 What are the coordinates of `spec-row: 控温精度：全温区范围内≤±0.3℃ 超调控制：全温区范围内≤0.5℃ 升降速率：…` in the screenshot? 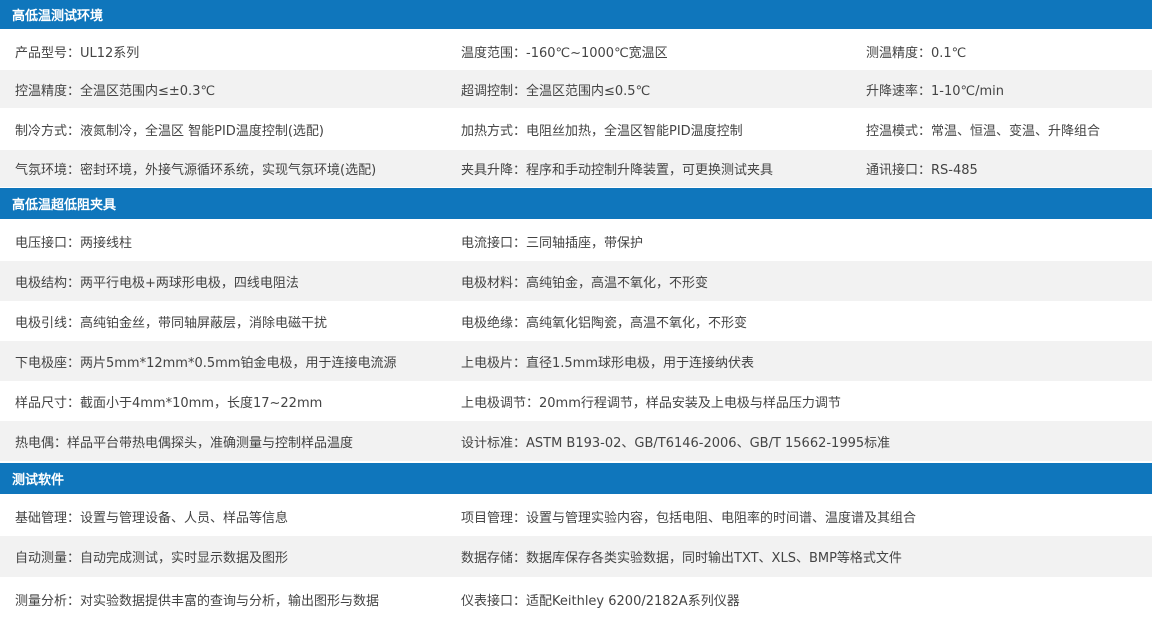 It's located at (576, 89).